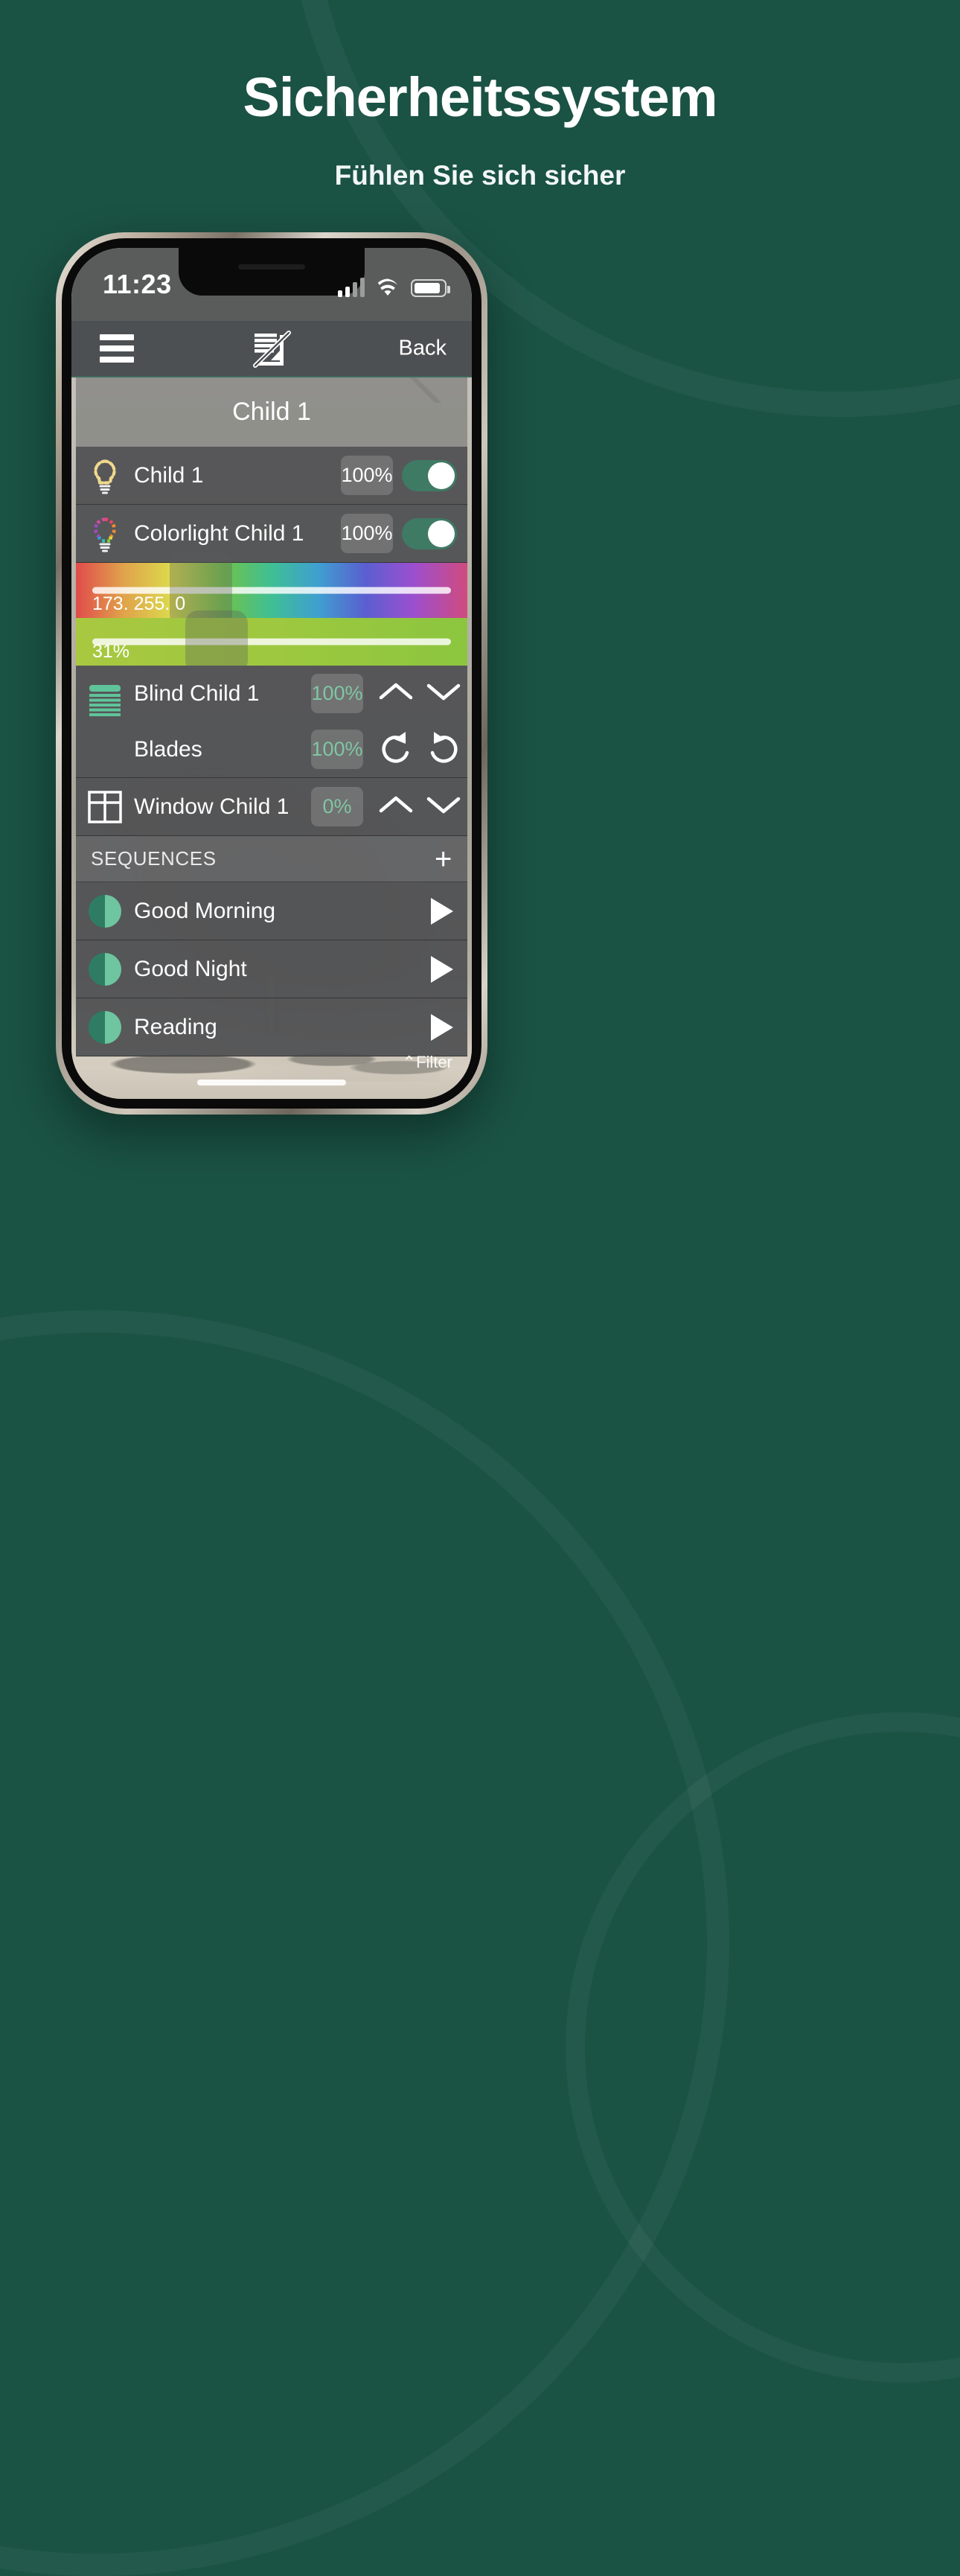  I want to click on sequence-name: Reading, so click(175, 1026).